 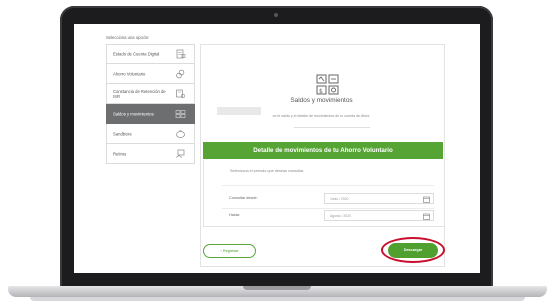 What do you see at coordinates (340, 216) in the screenshot?
I see `to-date-value: Agosto / 2020` at bounding box center [340, 216].